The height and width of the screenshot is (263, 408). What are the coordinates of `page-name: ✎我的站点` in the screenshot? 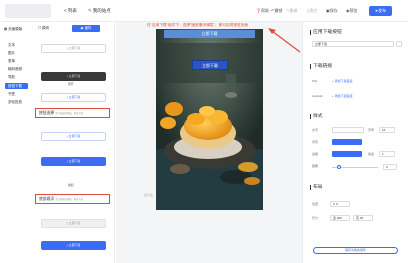 It's located at (99, 11).